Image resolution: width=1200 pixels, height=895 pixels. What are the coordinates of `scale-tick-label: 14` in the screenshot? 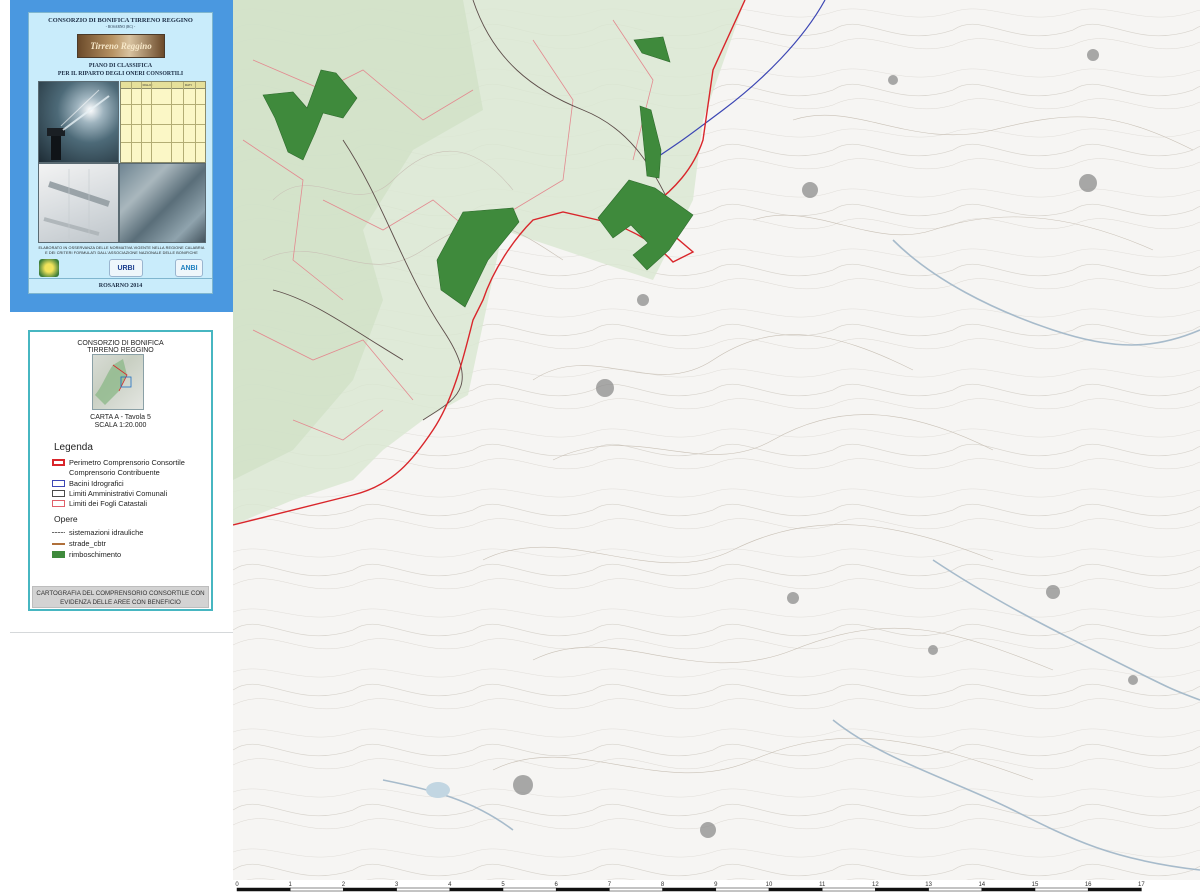 It's located at (981, 885).